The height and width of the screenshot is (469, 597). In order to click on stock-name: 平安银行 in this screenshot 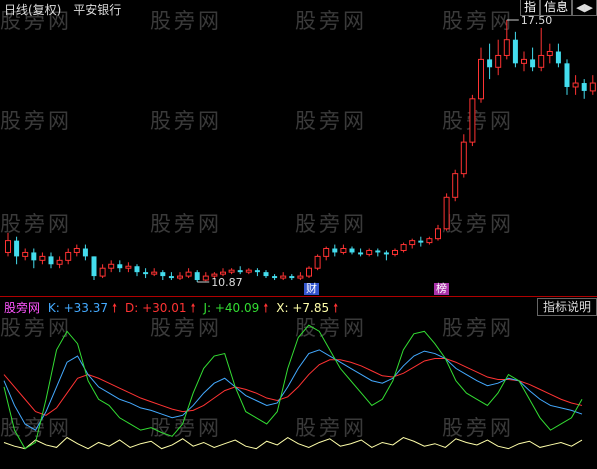, I will do `click(97, 10)`.